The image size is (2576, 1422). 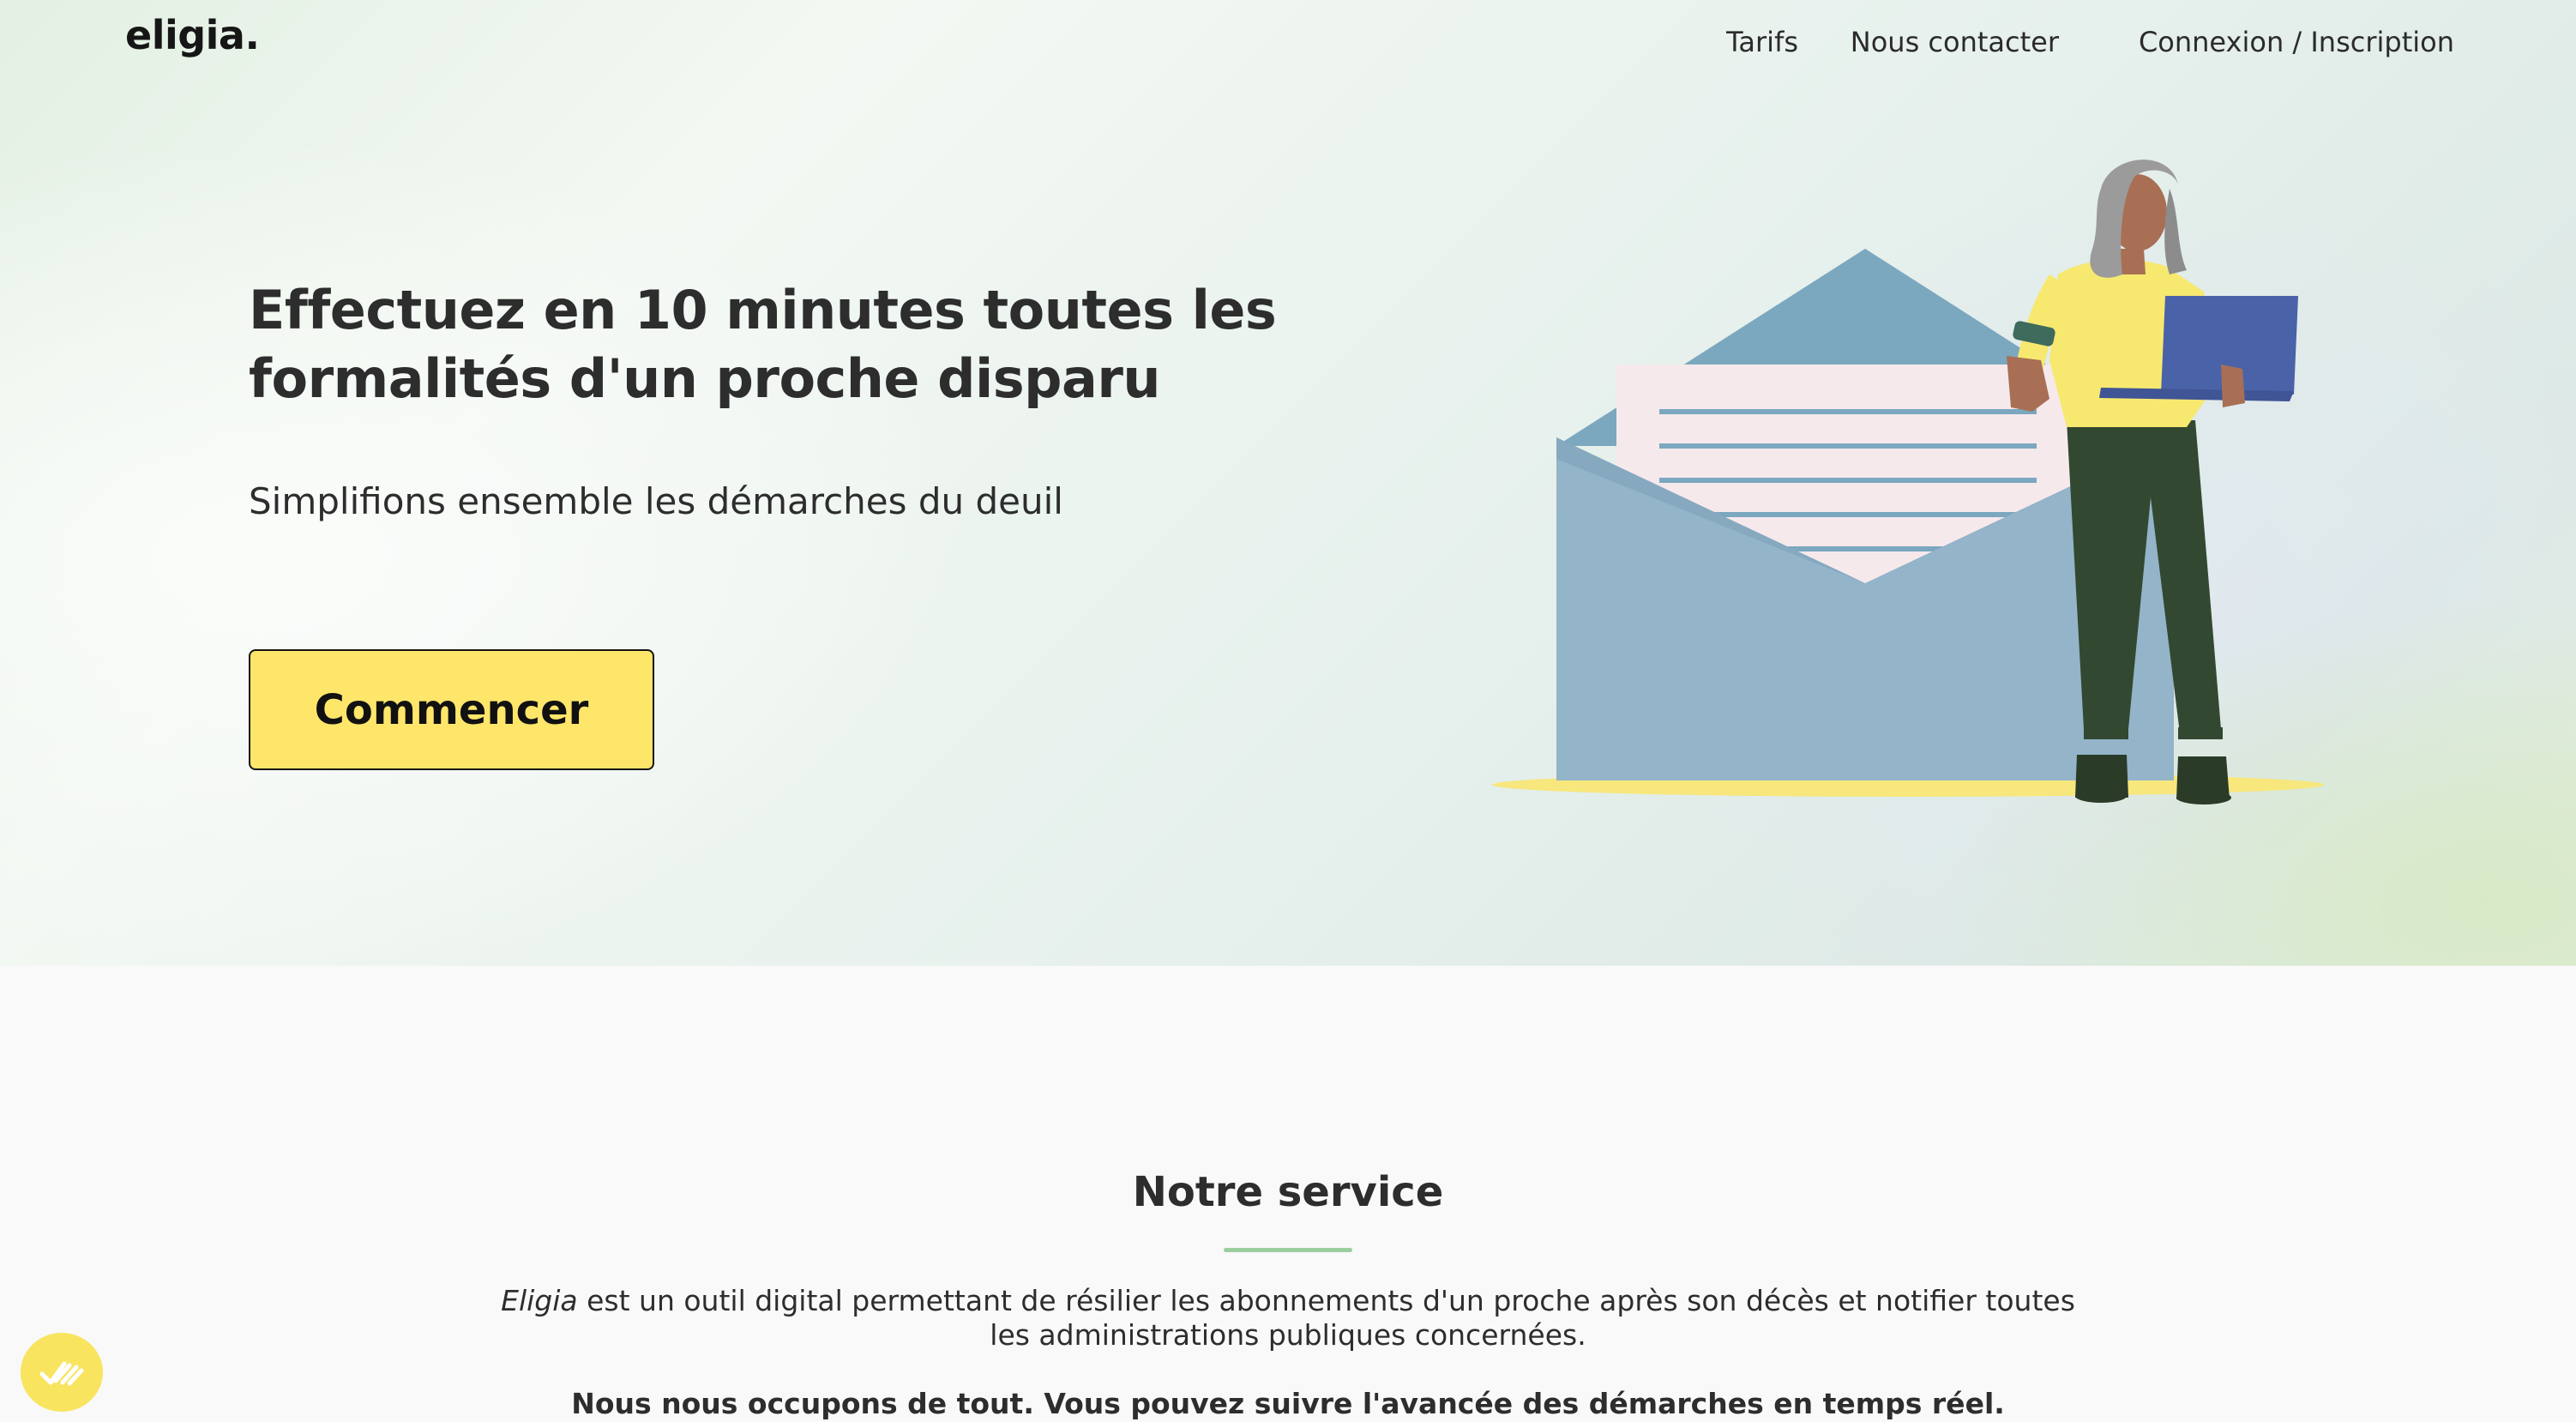 I want to click on brand-logo: eligia., so click(x=192, y=35).